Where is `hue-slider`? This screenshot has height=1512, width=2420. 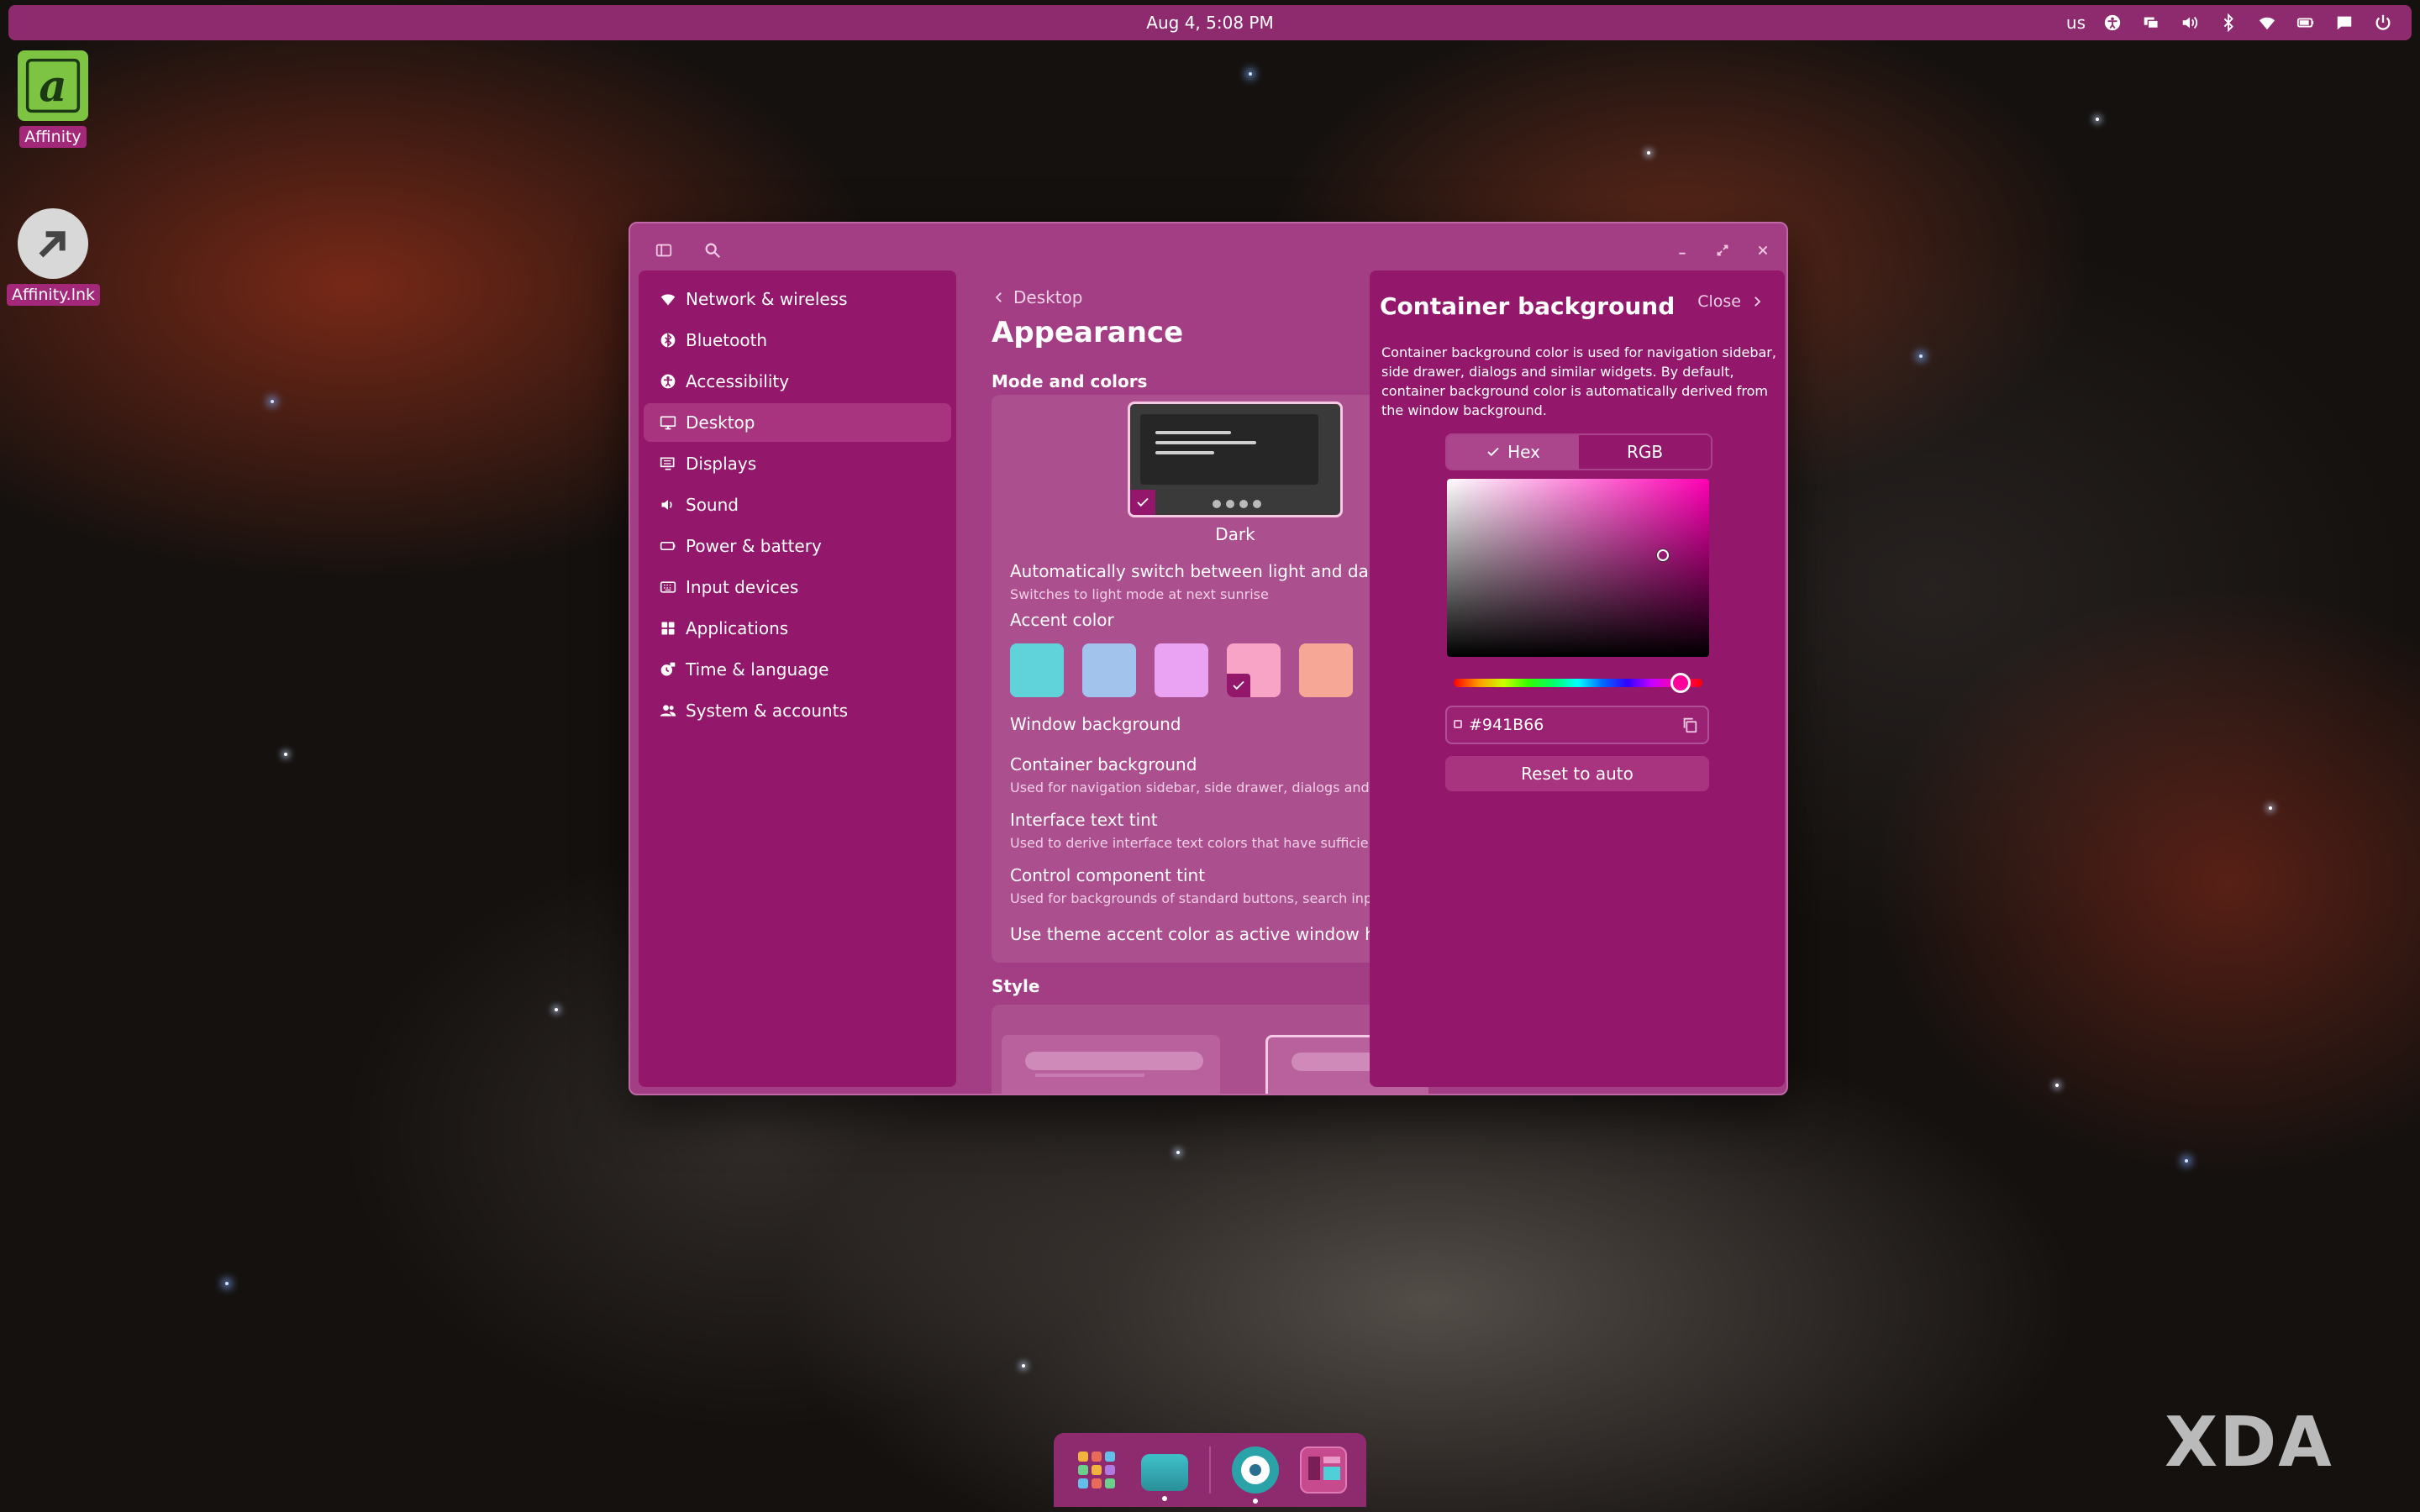 hue-slider is located at coordinates (1578, 683).